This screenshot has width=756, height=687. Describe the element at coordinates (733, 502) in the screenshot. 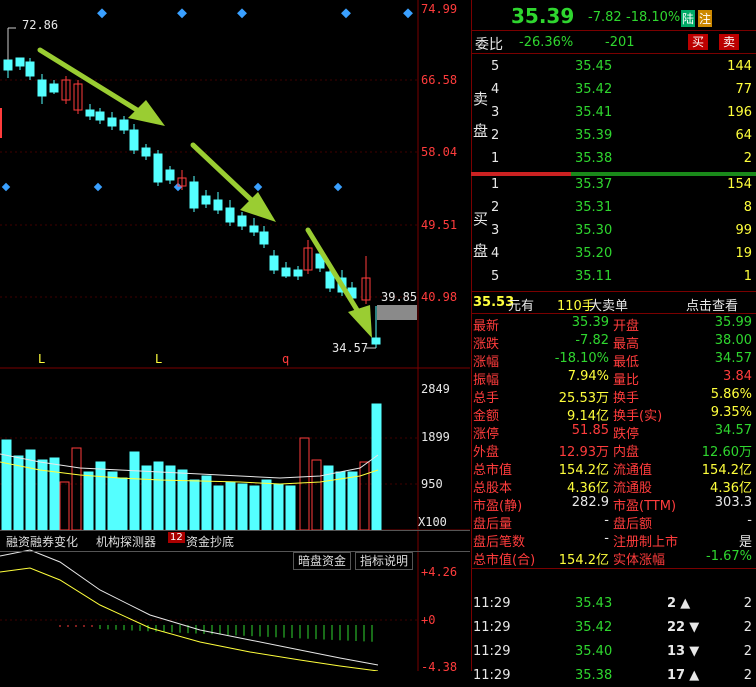

I see `stat-value: 303.3` at that location.